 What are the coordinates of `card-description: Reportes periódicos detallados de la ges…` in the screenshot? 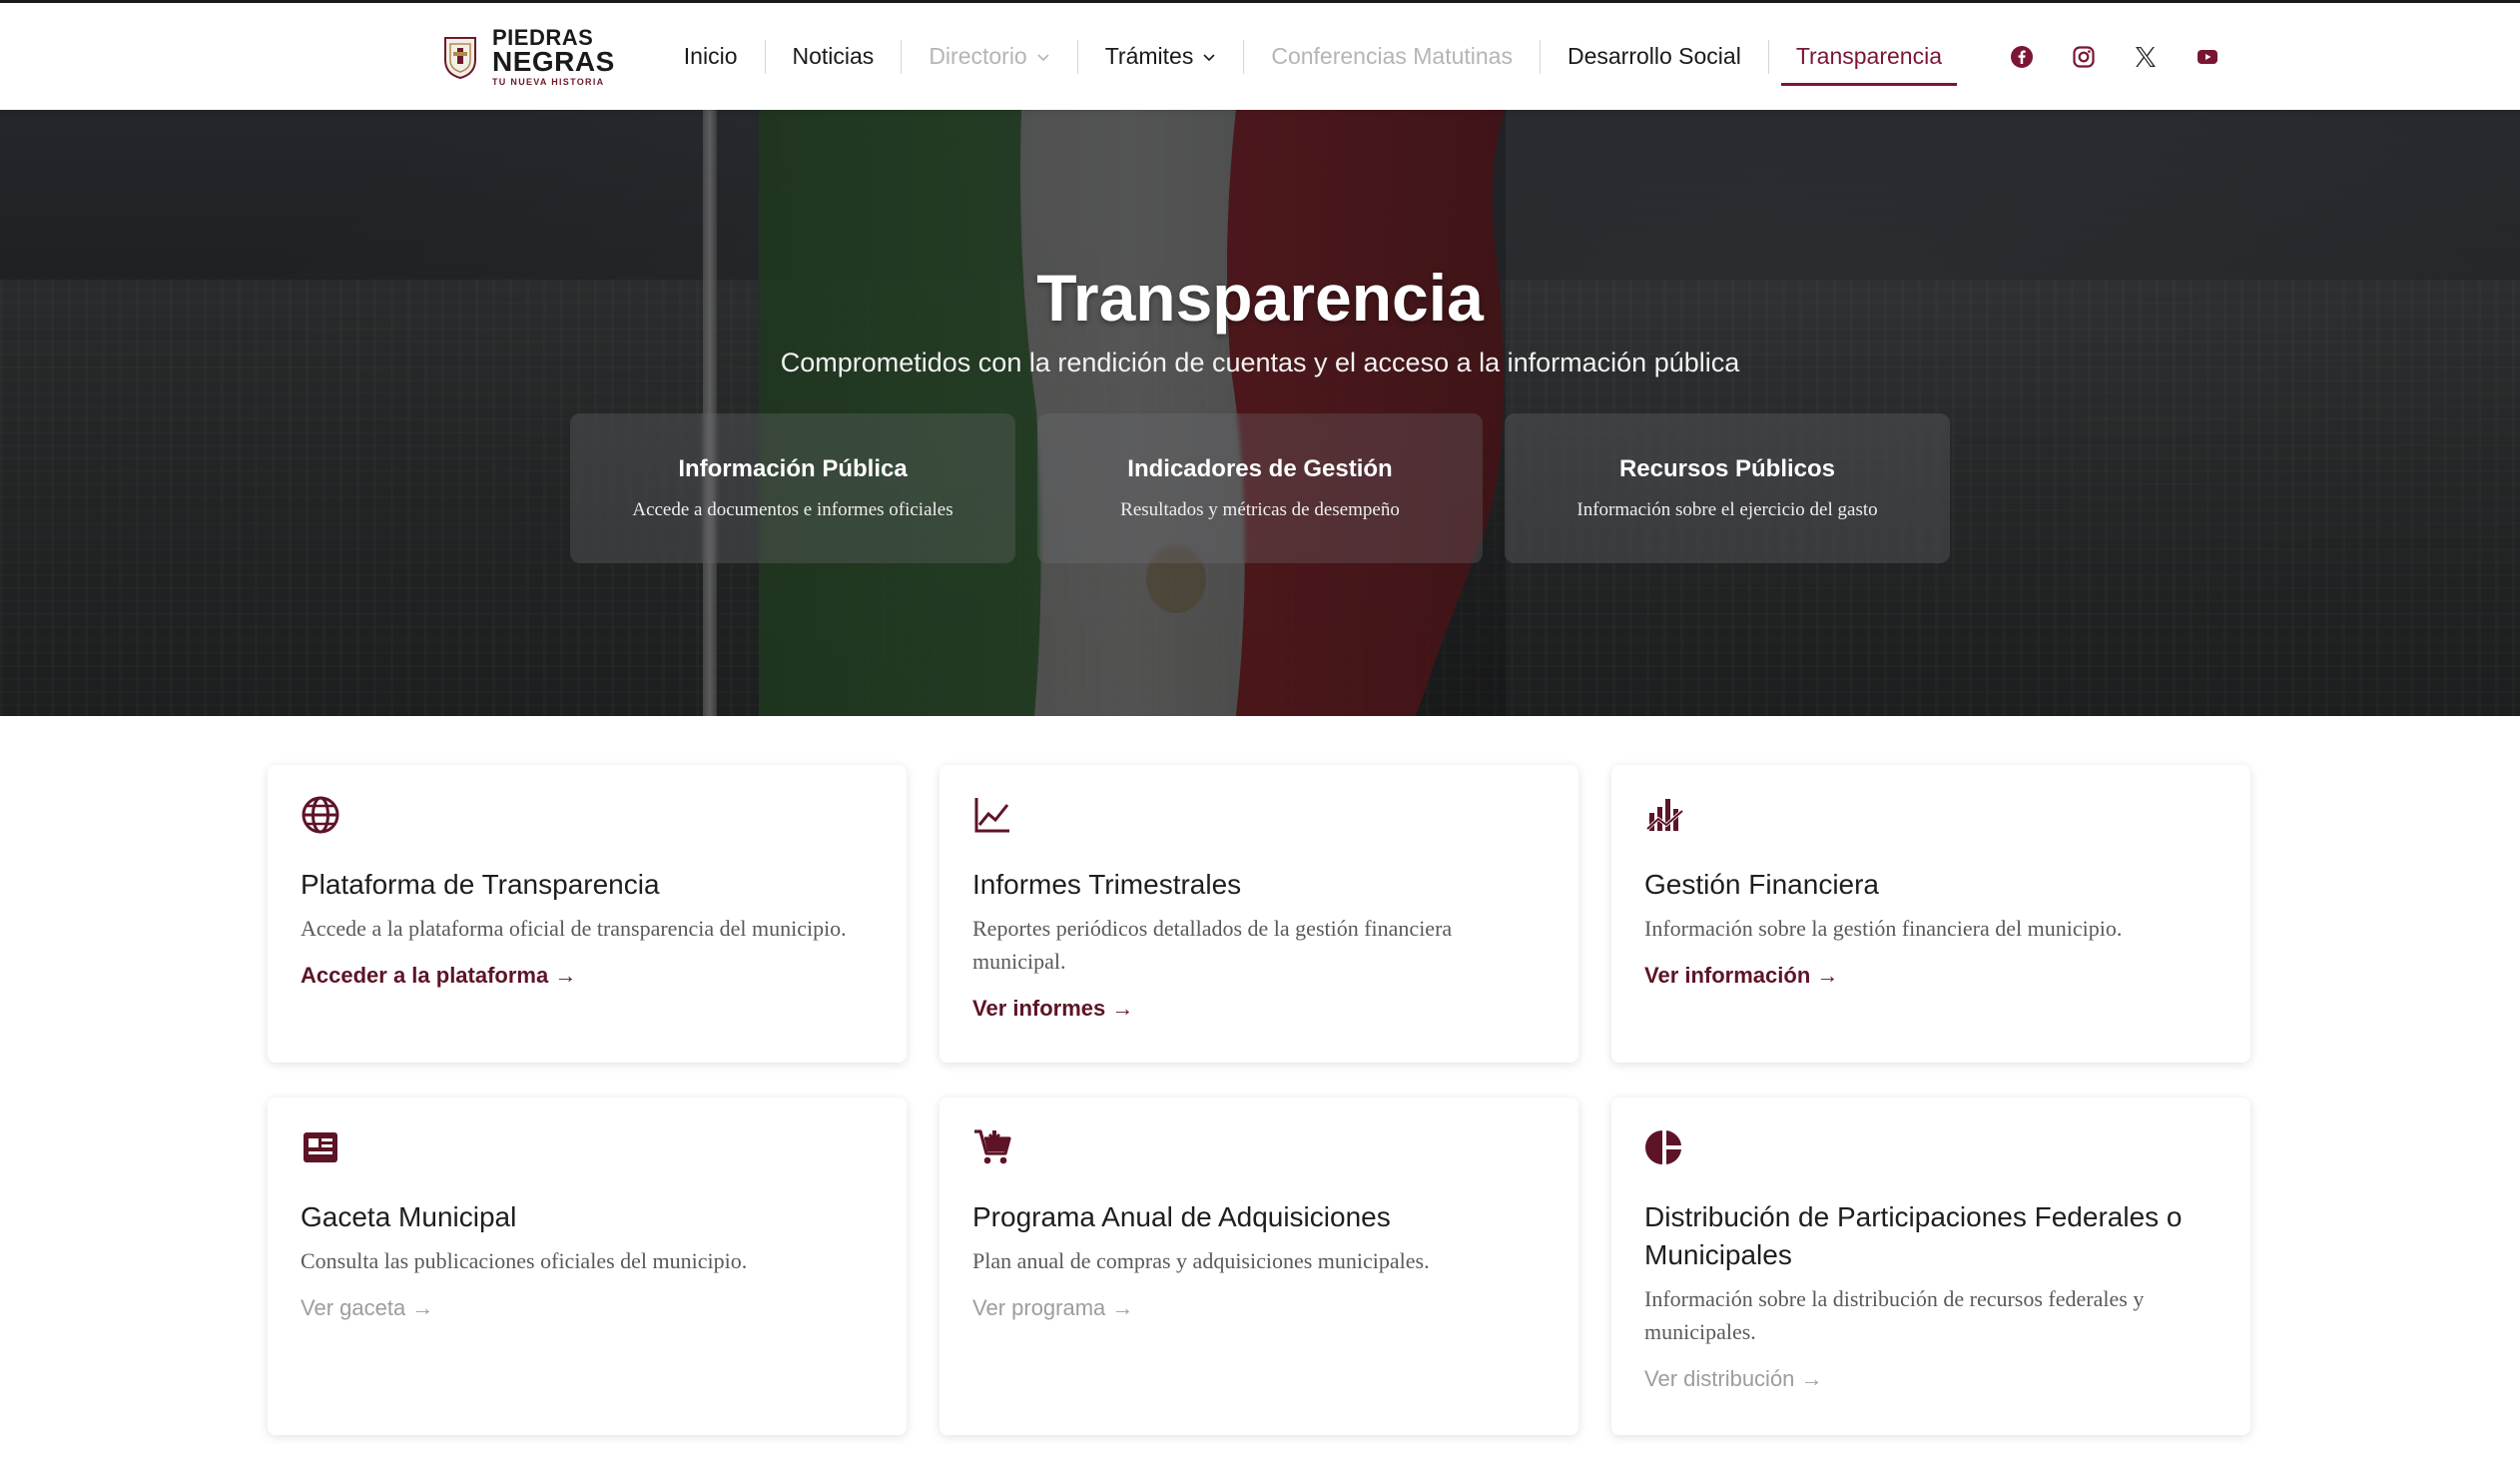 It's located at (1212, 945).